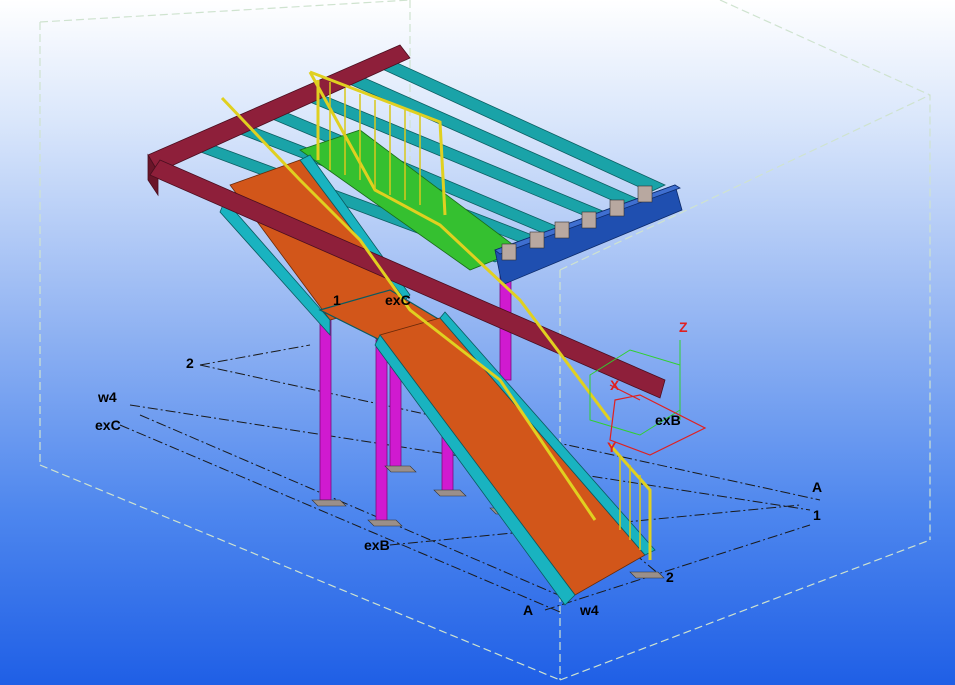 Image resolution: width=955 pixels, height=685 pixels. I want to click on lower-stair-flight, so click(515, 458).